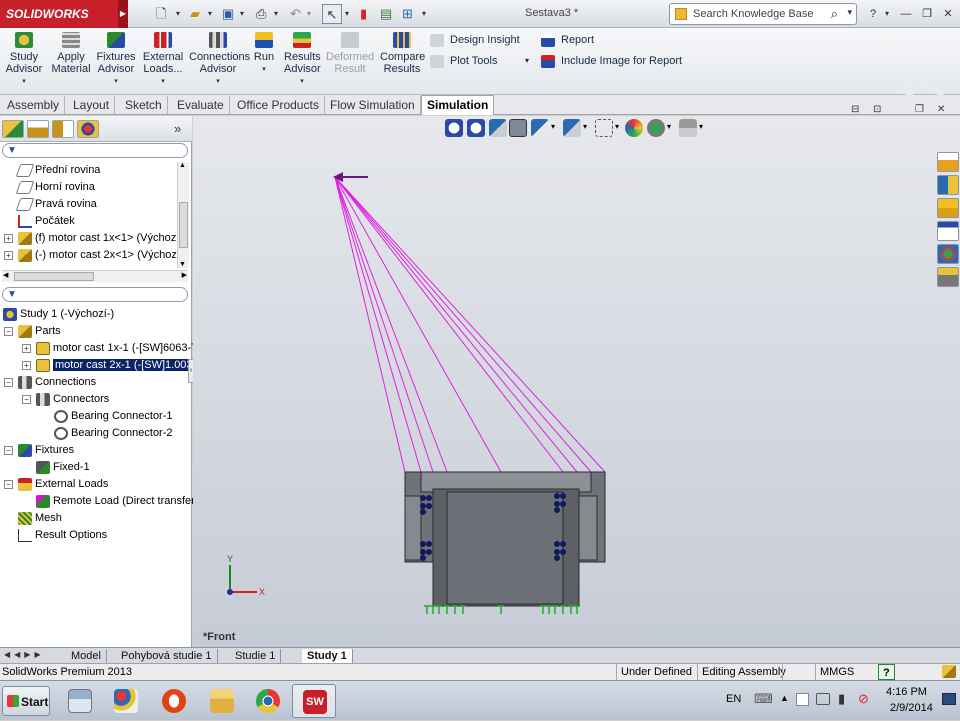 The image size is (960, 721). Describe the element at coordinates (62, 535) in the screenshot. I see `result-options-node: Result Options` at that location.